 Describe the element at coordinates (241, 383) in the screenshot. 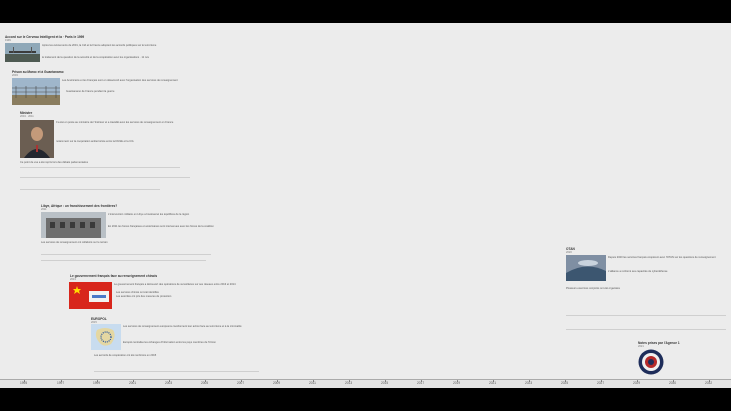

I see `axis-tick-label: 2007` at that location.